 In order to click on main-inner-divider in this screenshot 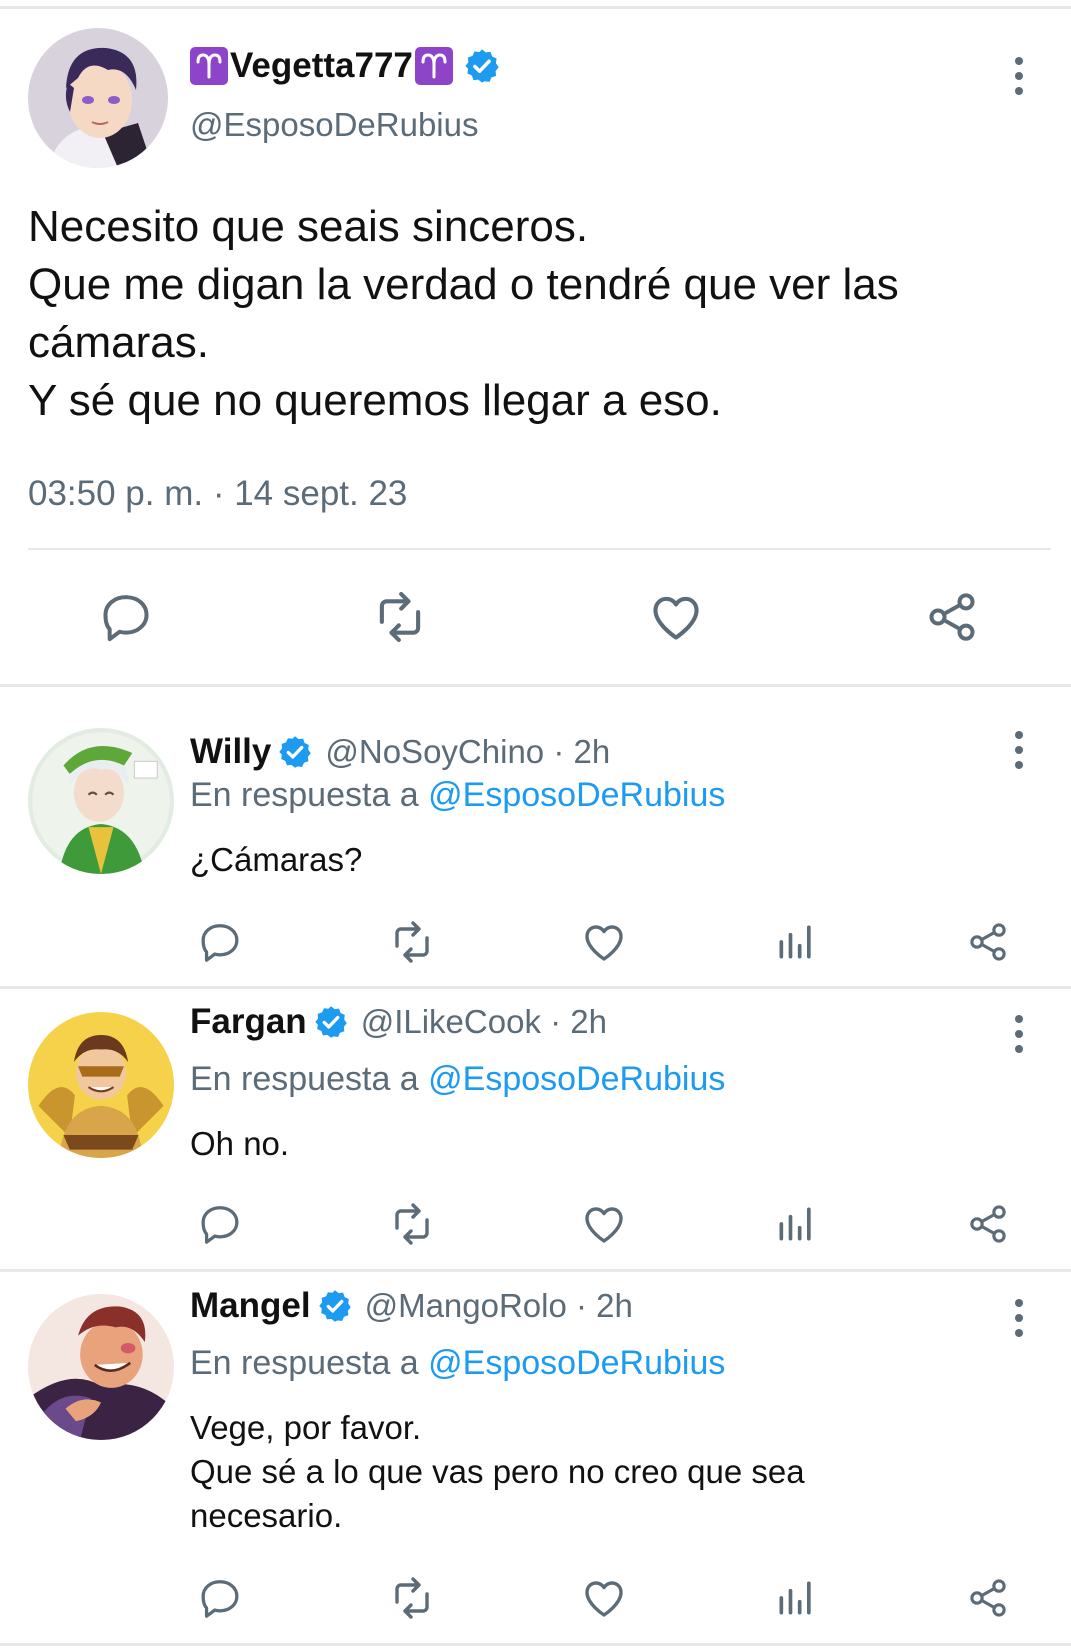, I will do `click(539, 549)`.